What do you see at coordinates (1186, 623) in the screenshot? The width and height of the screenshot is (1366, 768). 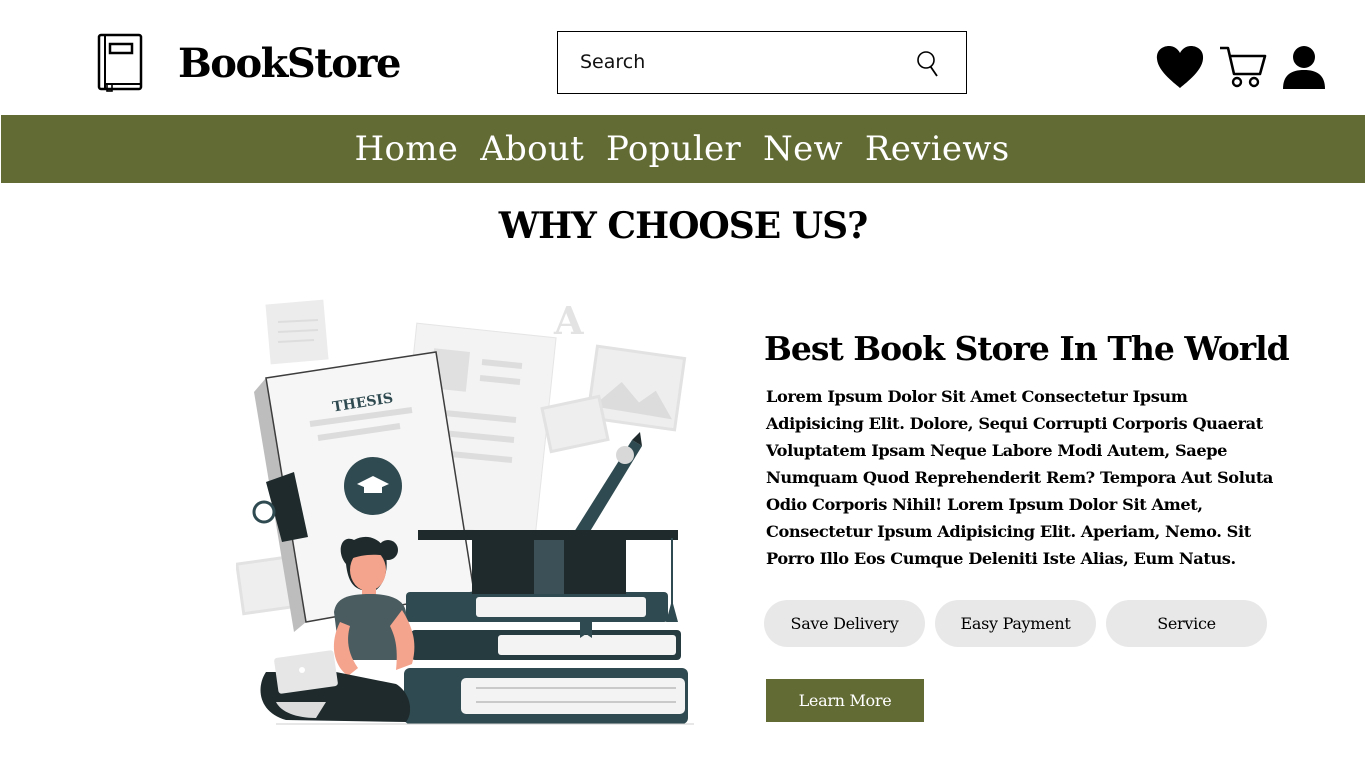 I see `feature-service: Service` at bounding box center [1186, 623].